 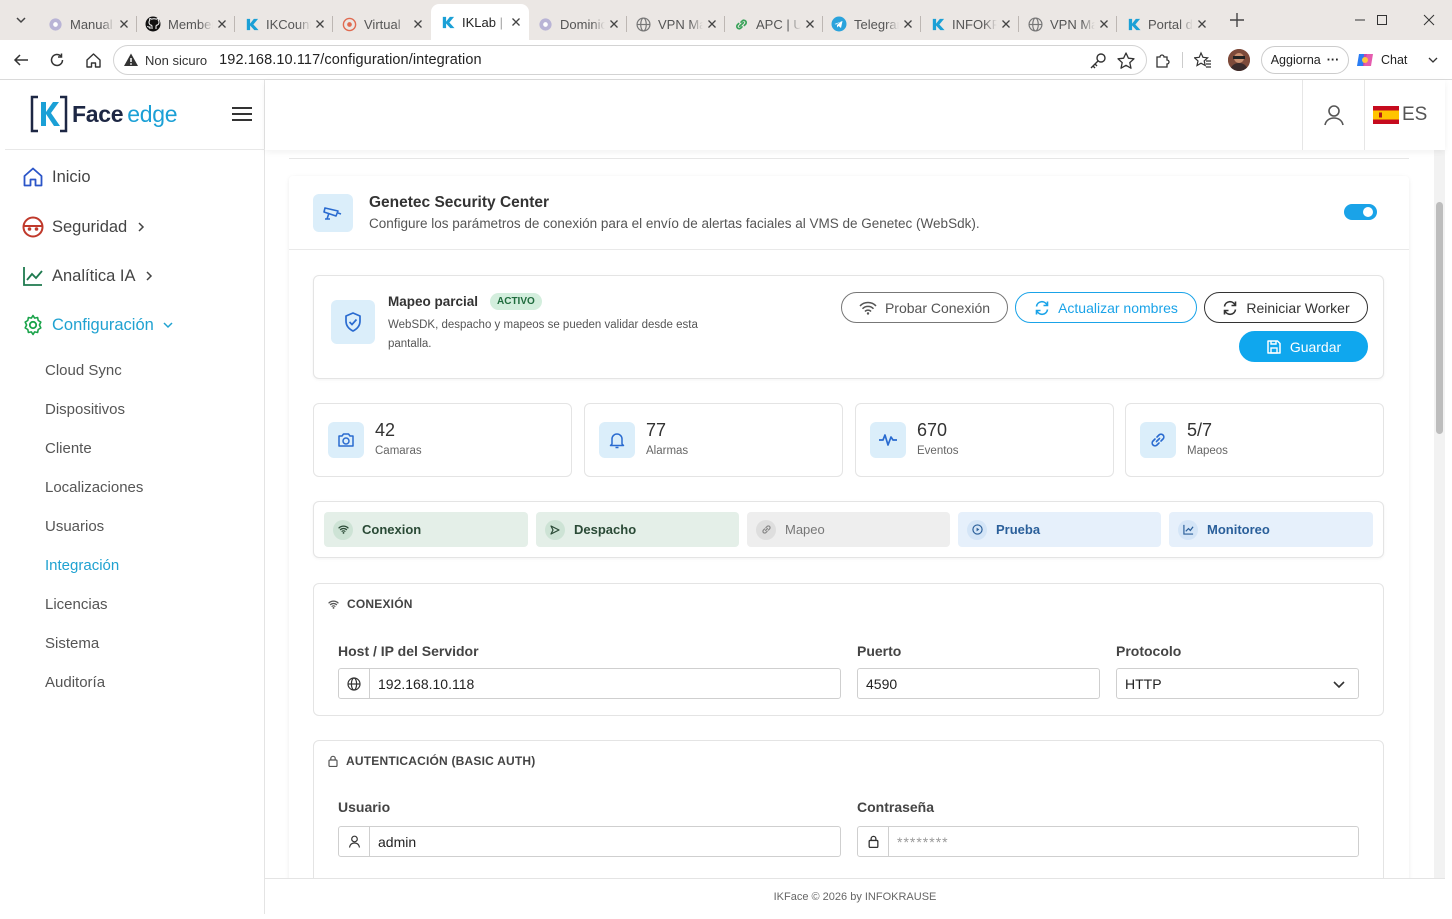 What do you see at coordinates (398, 451) in the screenshot?
I see `stat-label: Camaras` at bounding box center [398, 451].